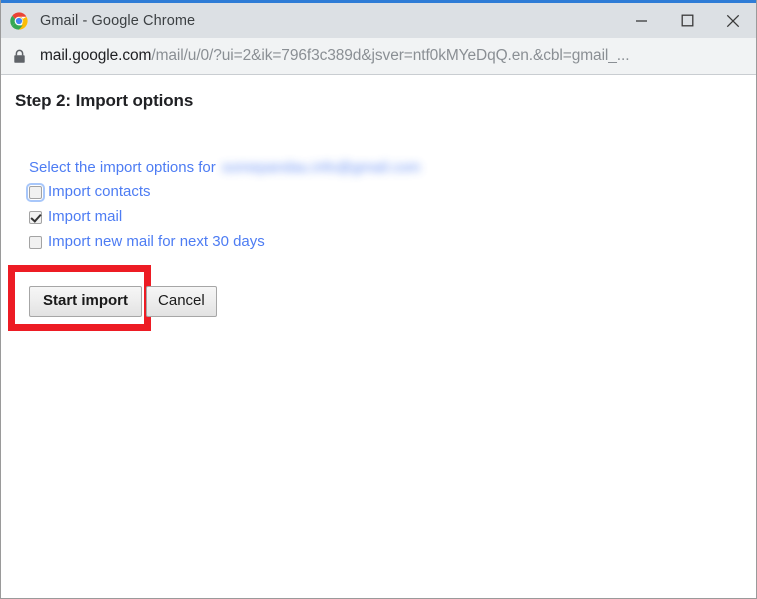  Describe the element at coordinates (641, 20) in the screenshot. I see `minimize-button` at that location.